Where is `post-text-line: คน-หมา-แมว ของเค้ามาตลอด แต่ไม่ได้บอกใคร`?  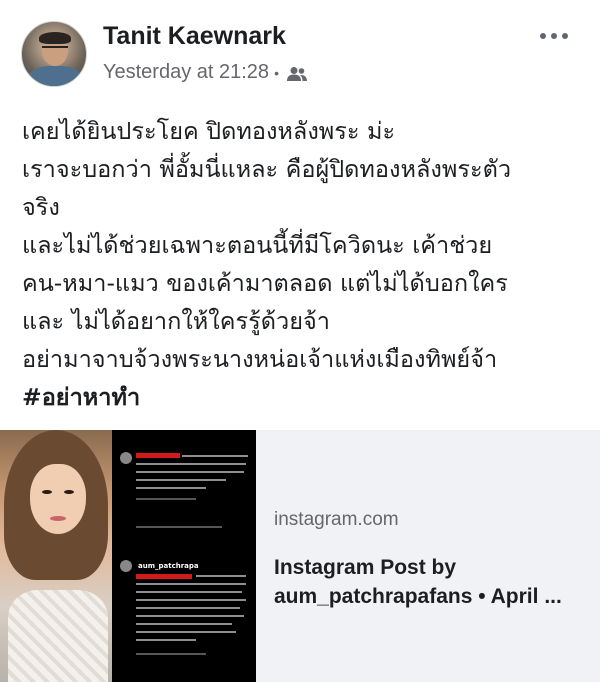 post-text-line: คน-หมา-แมว ของเค้ามาตลอด แต่ไม่ได้บอกใคร is located at coordinates (265, 283).